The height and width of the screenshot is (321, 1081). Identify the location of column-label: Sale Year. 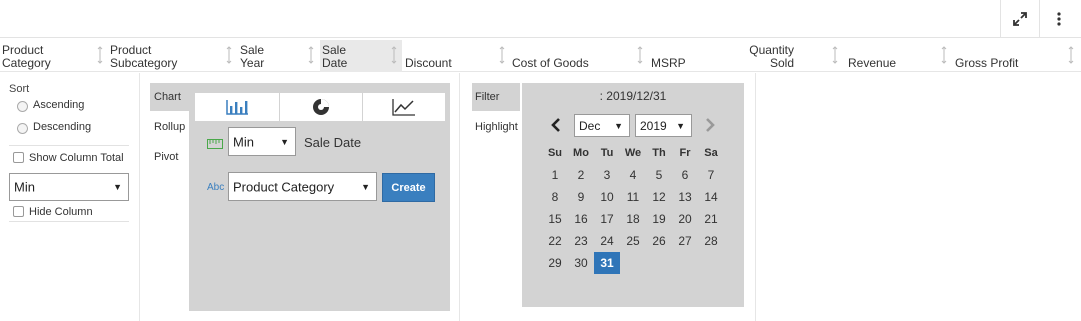
(252, 56).